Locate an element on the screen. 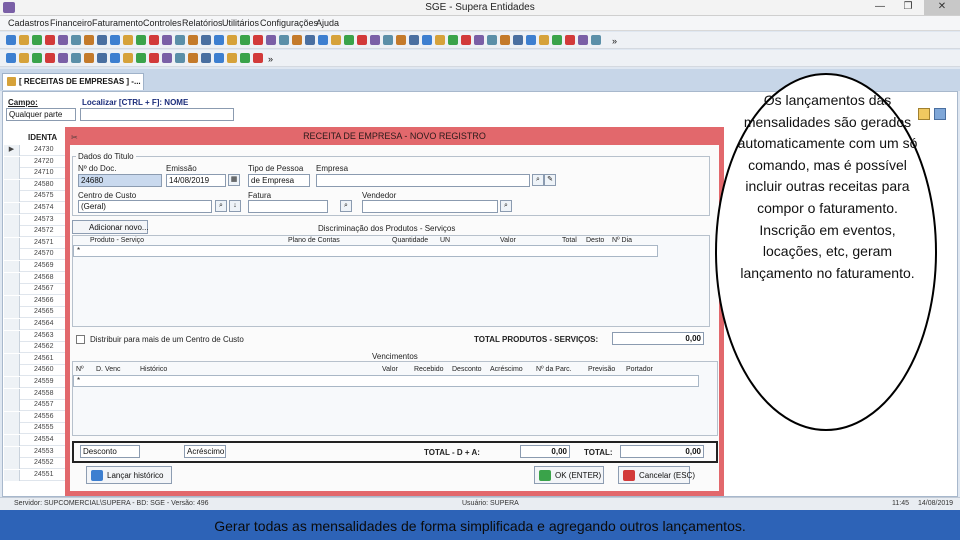 The width and height of the screenshot is (960, 540). empresa-field is located at coordinates (423, 180).